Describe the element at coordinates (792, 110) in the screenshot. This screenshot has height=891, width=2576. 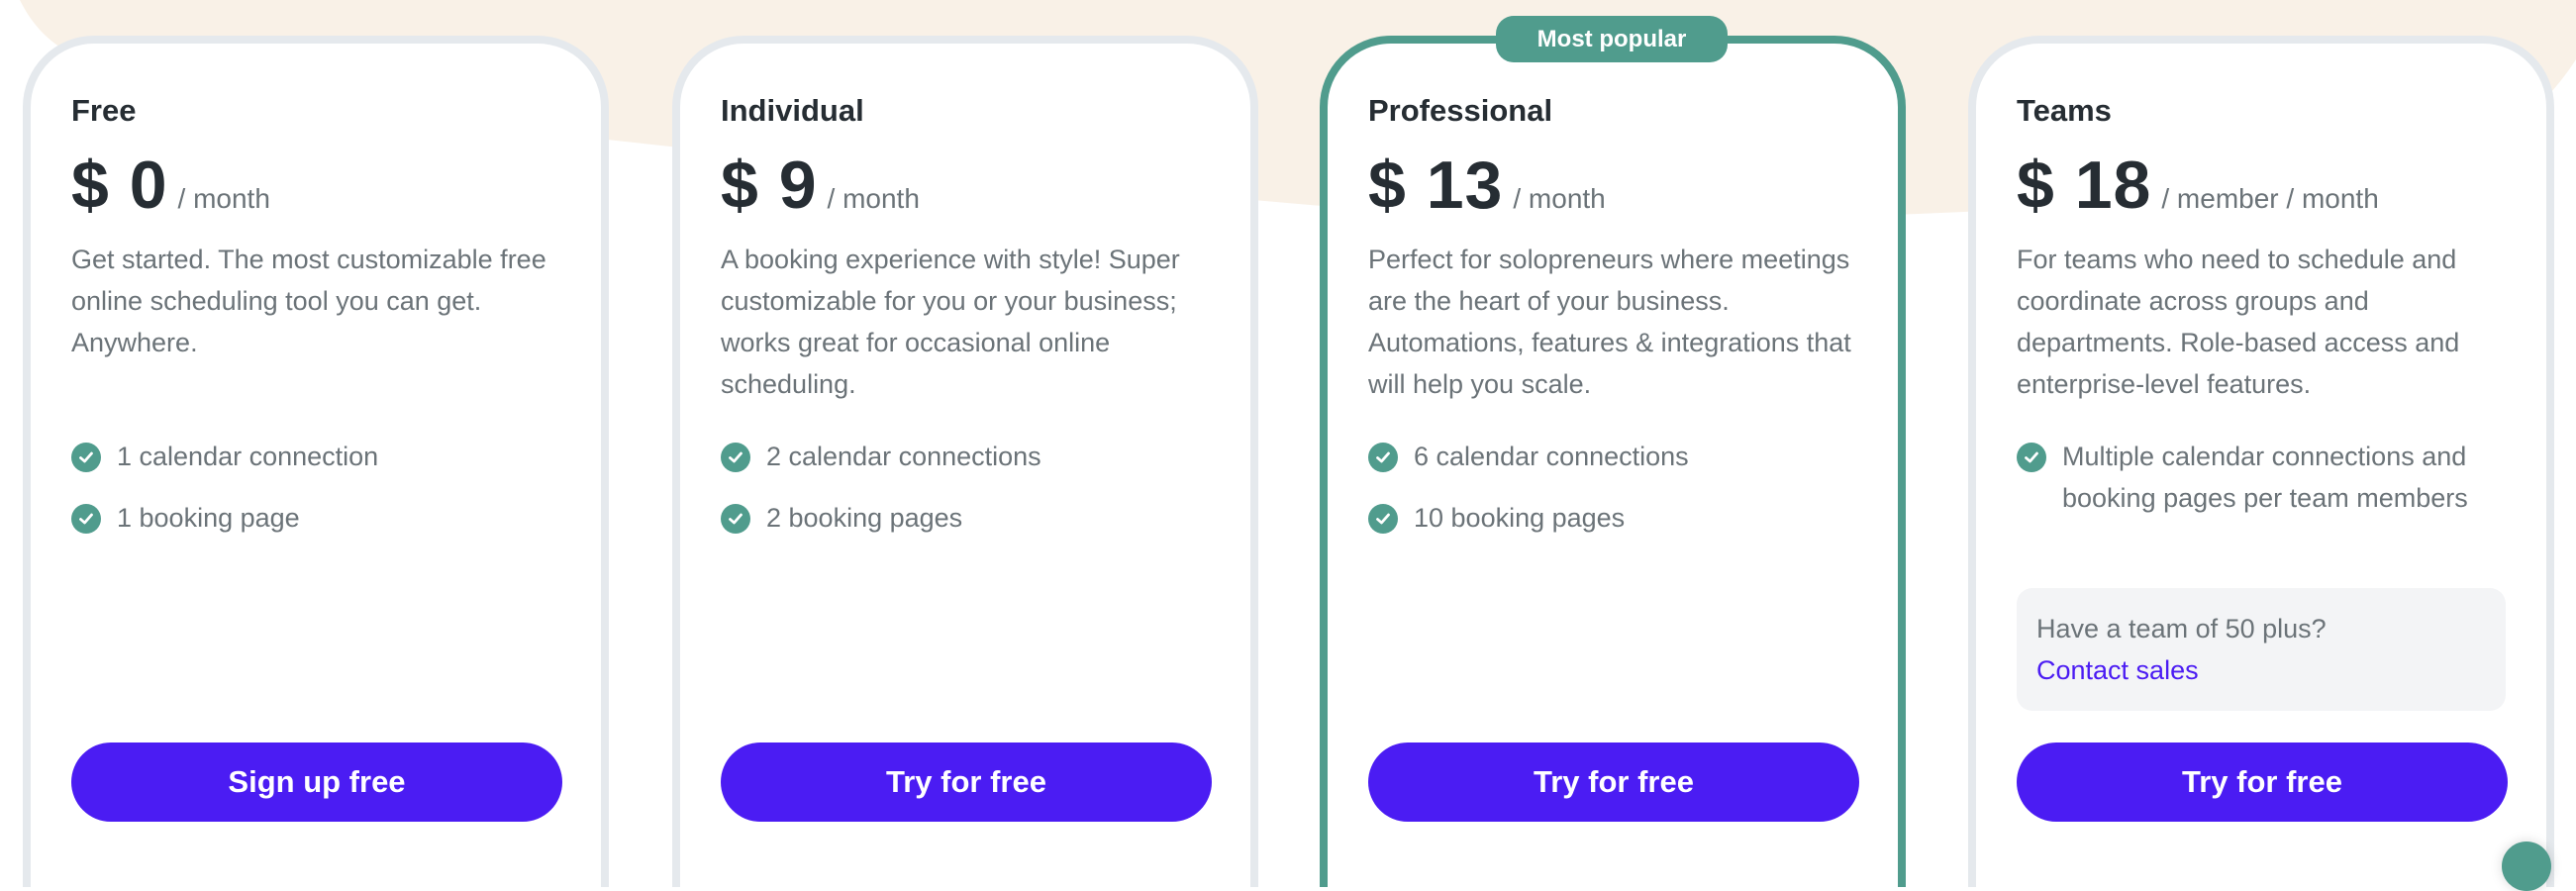
I see `plan-name: Individual` at that location.